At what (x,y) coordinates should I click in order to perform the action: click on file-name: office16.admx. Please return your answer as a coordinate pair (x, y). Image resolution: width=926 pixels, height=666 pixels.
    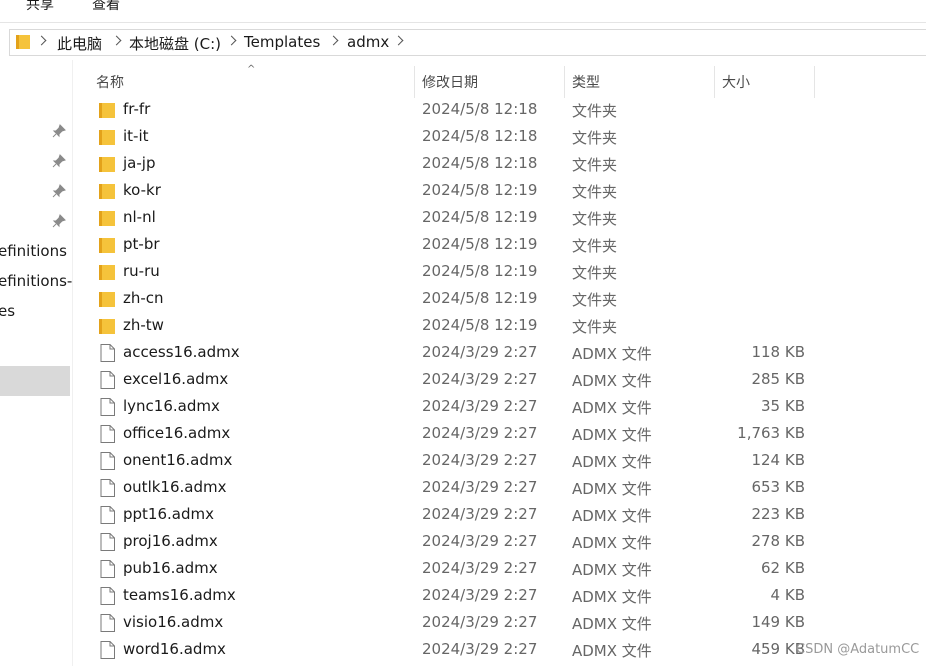
    Looking at the image, I should click on (177, 433).